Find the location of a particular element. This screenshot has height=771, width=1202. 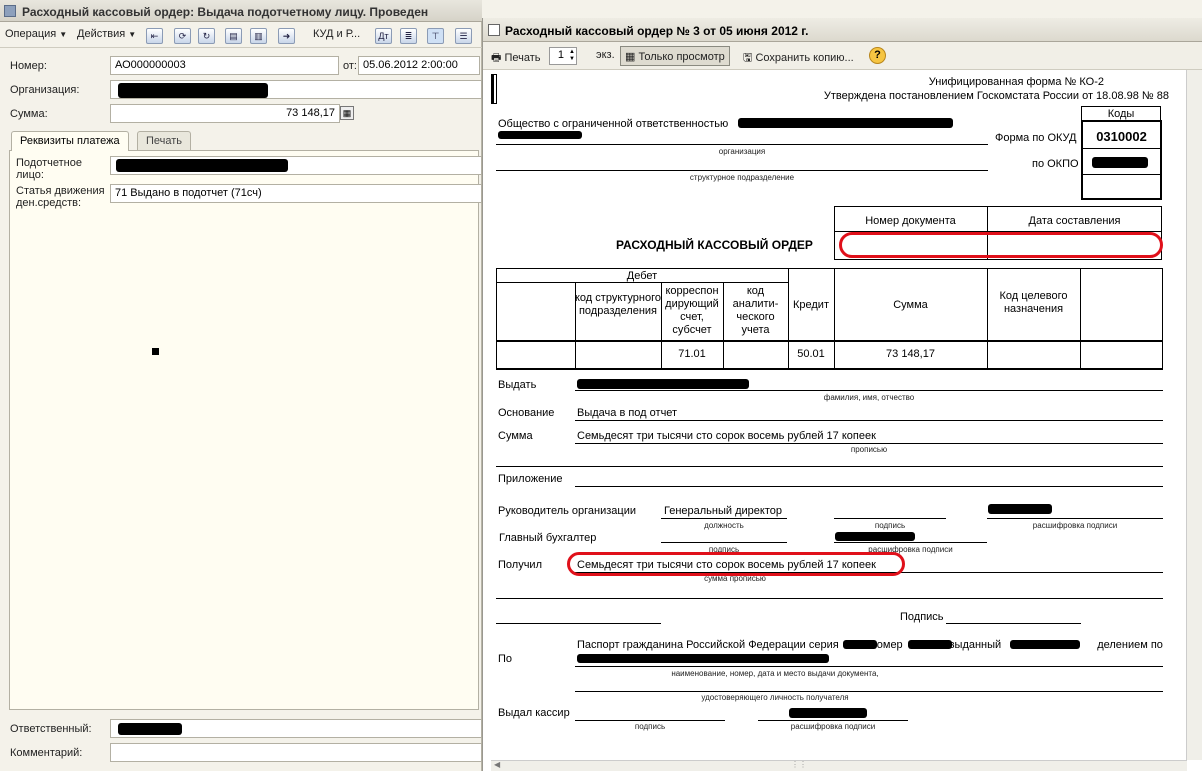

copies-value: 1 is located at coordinates (560, 55).